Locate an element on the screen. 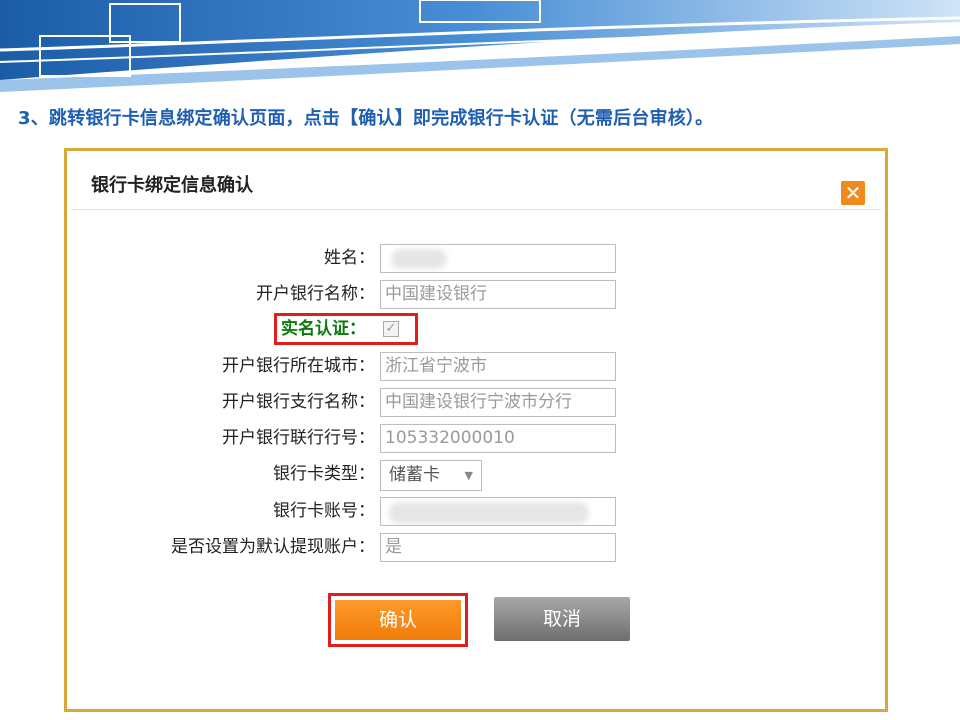 Image resolution: width=960 pixels, height=720 pixels. branch-field: 中国建设银行宁波市分行 is located at coordinates (498, 402).